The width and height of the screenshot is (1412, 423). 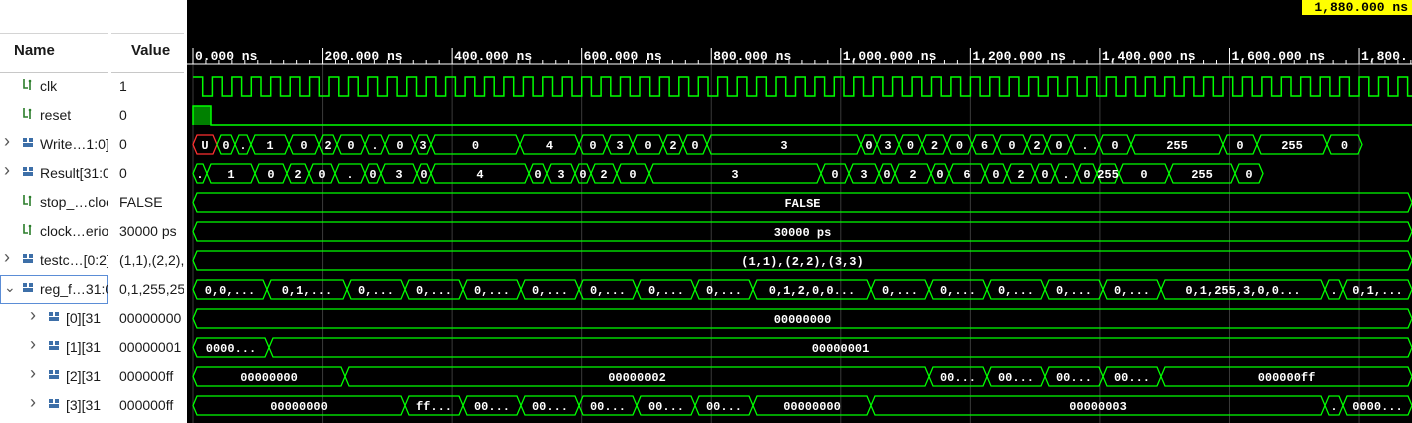 I want to click on signal-value-text: 30000 ps, so click(x=148, y=231).